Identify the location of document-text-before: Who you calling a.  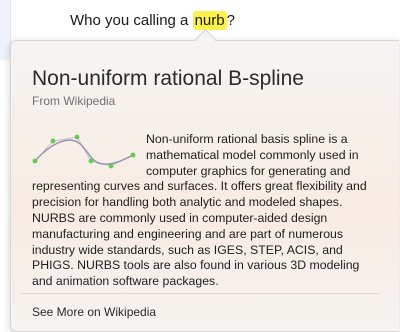
(131, 20).